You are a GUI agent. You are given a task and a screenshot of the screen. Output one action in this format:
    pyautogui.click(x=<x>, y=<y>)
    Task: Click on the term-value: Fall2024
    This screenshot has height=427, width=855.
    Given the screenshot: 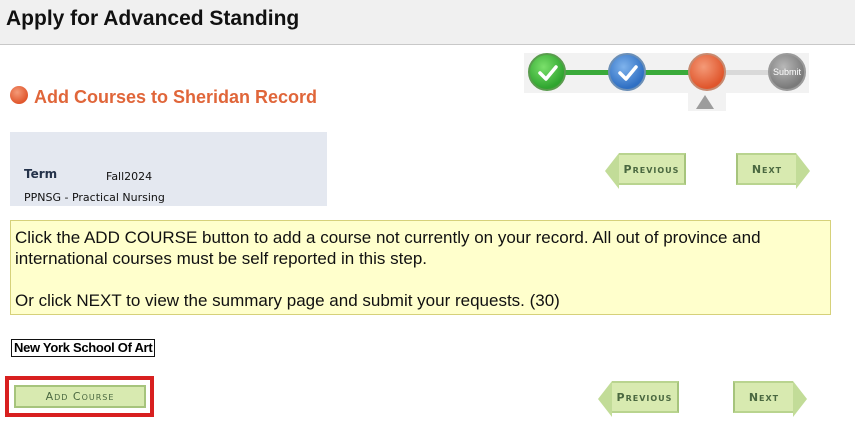 What is the action you would take?
    pyautogui.click(x=129, y=176)
    